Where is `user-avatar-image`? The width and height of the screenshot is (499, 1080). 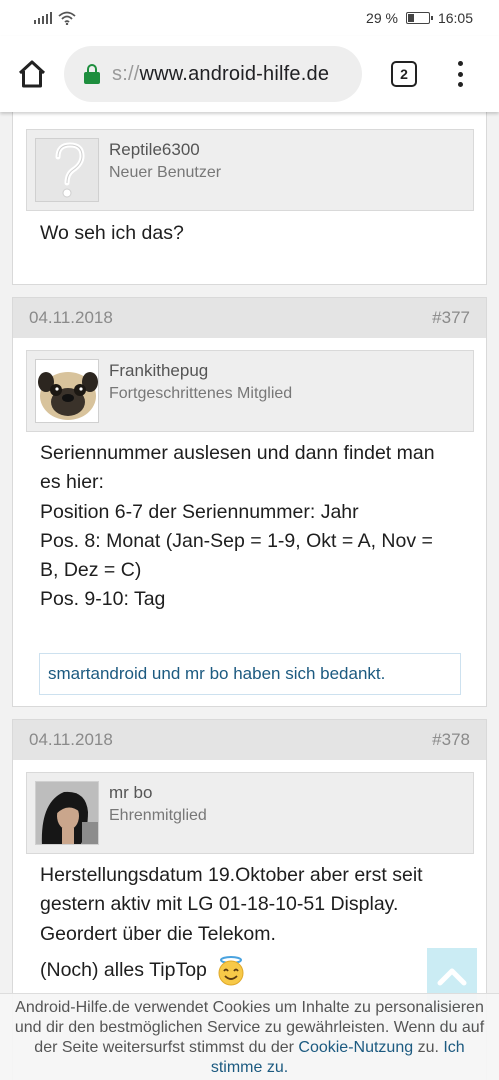 user-avatar-image is located at coordinates (67, 813).